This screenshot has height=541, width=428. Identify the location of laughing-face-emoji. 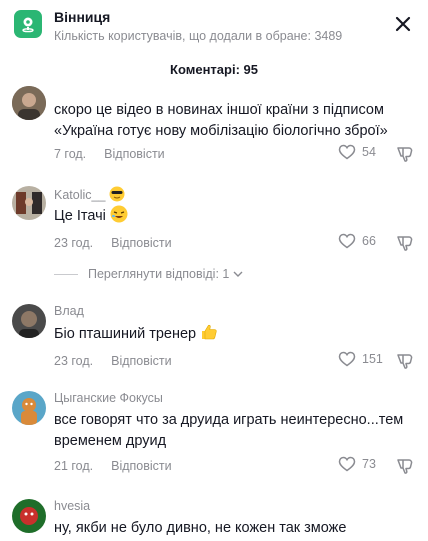
(119, 217).